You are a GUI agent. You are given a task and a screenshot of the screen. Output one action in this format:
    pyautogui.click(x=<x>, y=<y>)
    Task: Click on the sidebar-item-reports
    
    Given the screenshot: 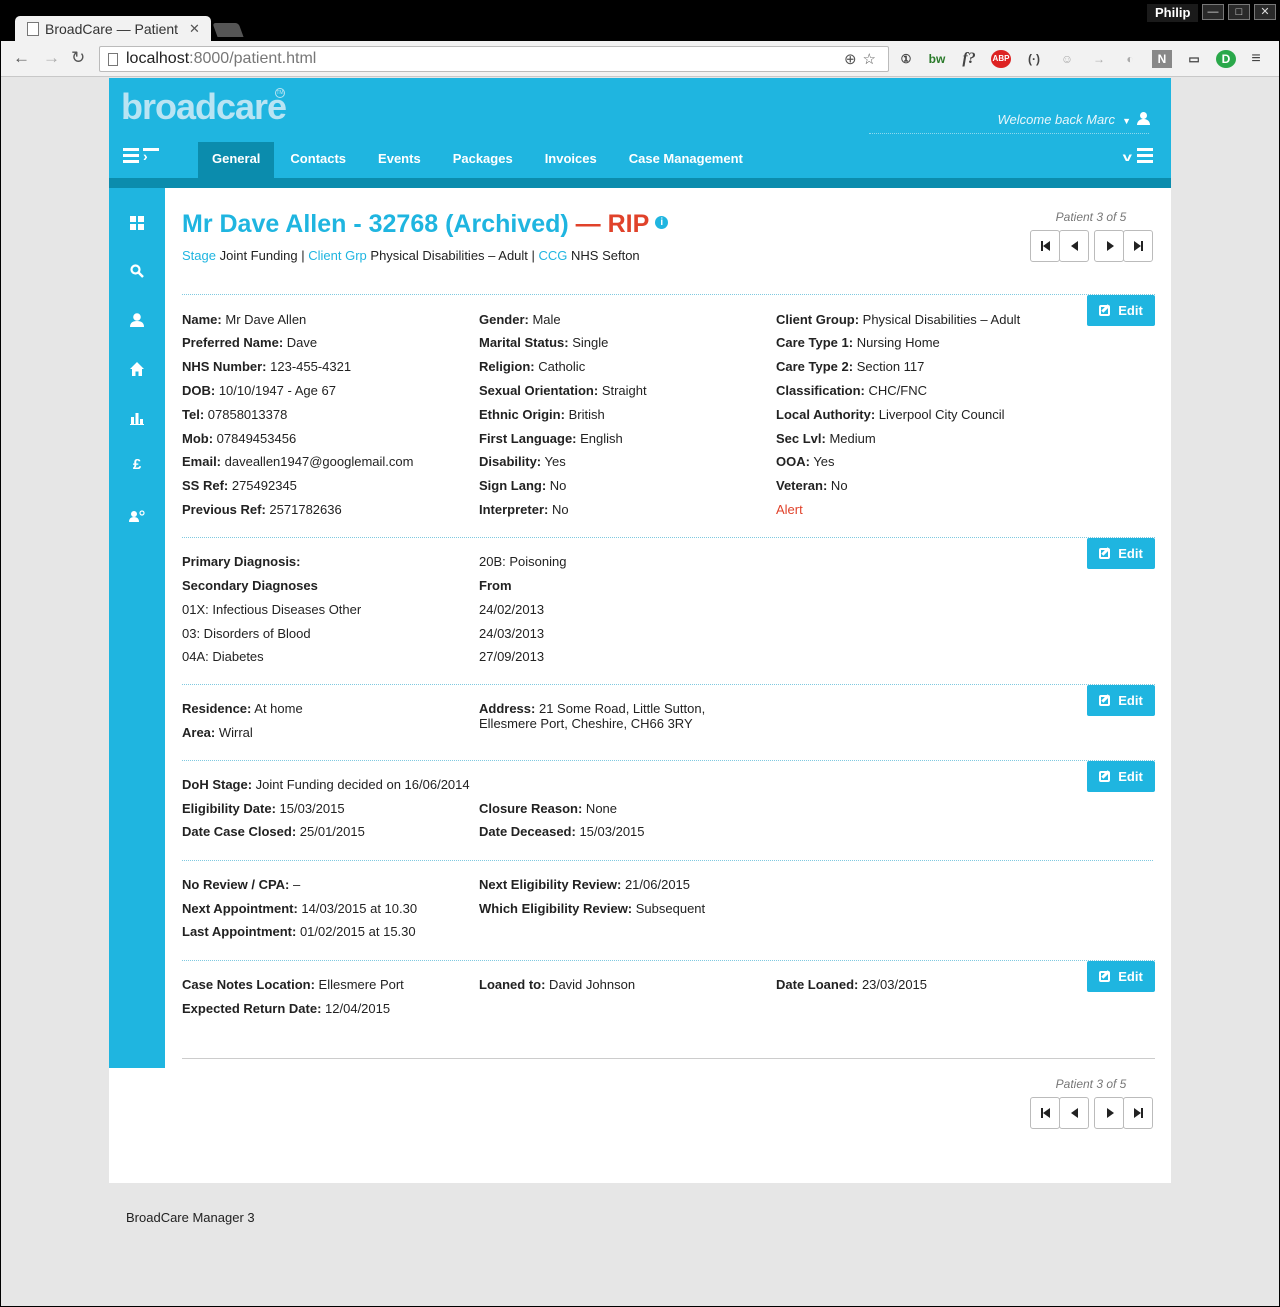 What is the action you would take?
    pyautogui.click(x=137, y=419)
    